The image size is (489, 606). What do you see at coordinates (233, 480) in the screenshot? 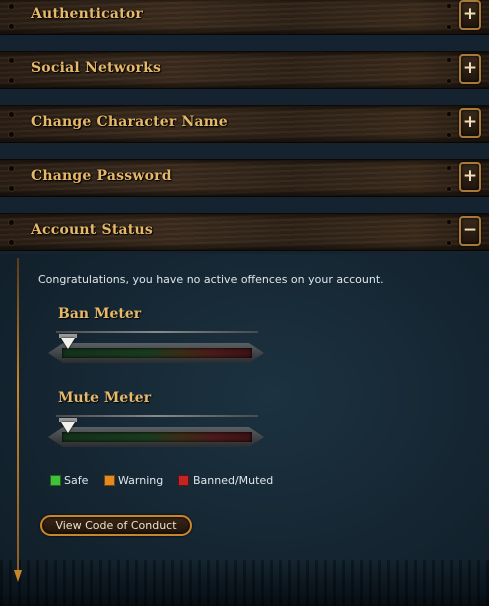
I see `legend-banned-muted: Banned/Muted` at bounding box center [233, 480].